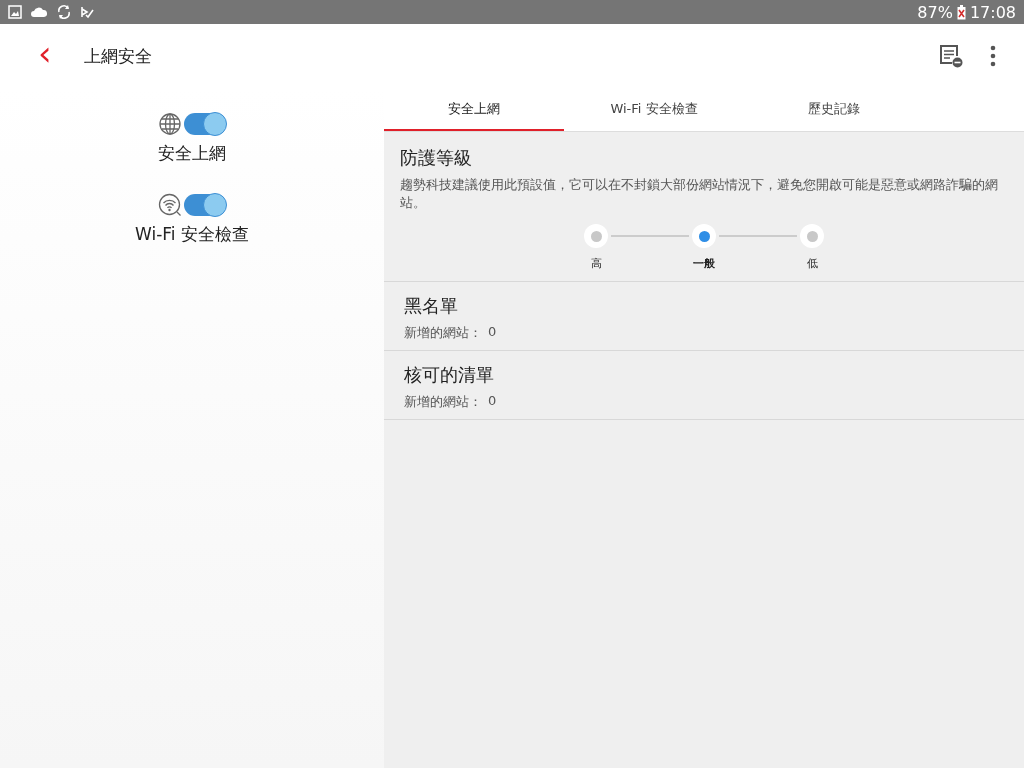 This screenshot has width=1024, height=768. I want to click on battery-percent: 87%, so click(935, 12).